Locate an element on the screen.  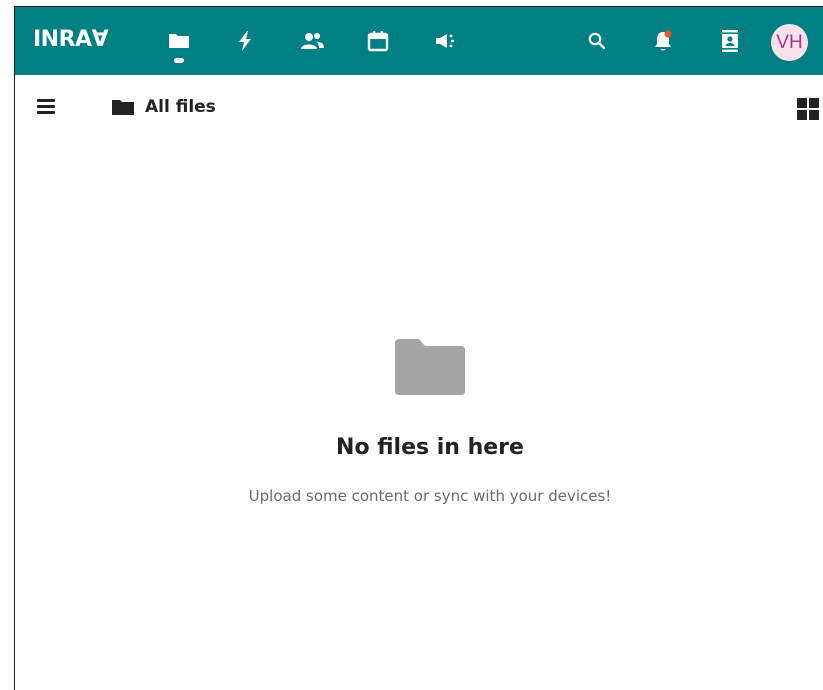
active-indicator is located at coordinates (179, 60).